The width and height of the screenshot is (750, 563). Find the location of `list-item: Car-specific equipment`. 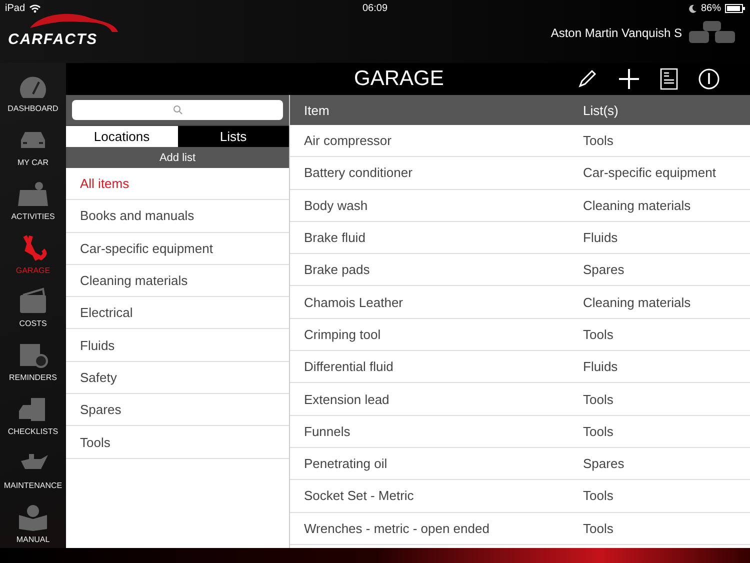

list-item: Car-specific equipment is located at coordinates (177, 248).